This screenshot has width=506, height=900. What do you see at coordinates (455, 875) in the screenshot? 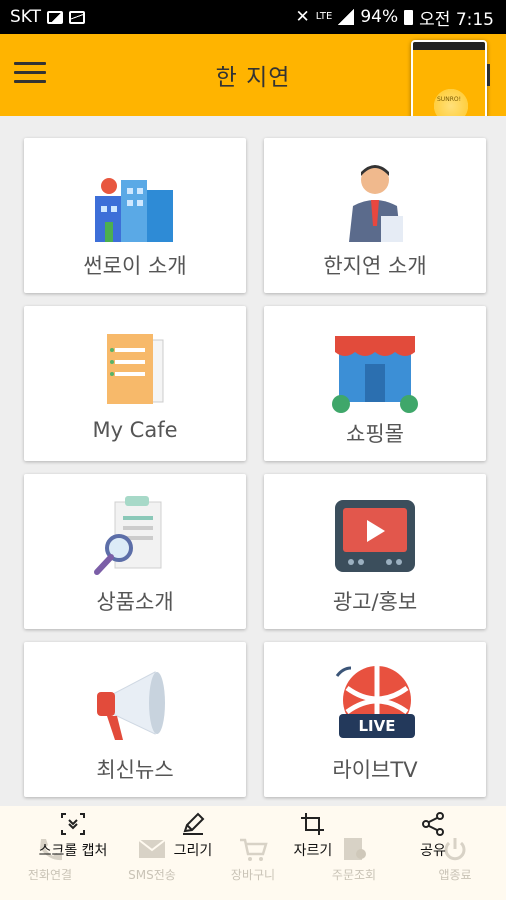
I see `bottom-nav-label: 앱종료` at bounding box center [455, 875].